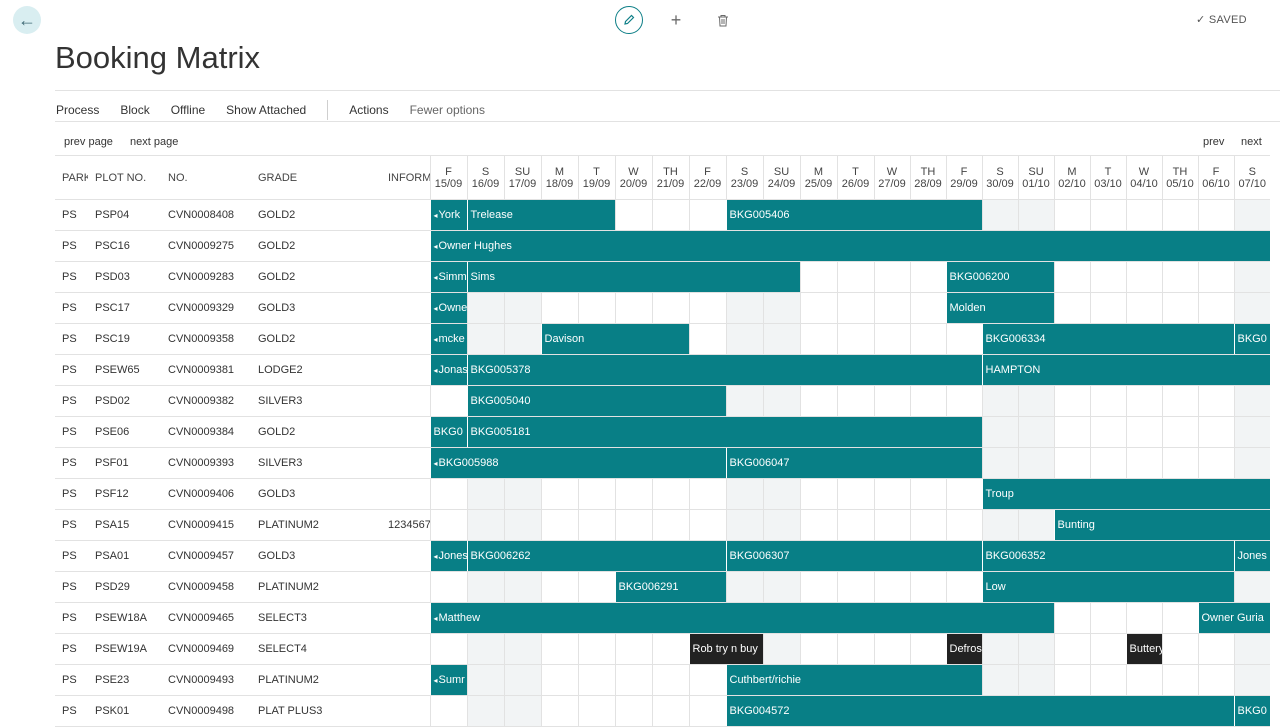 Image resolution: width=1280 pixels, height=727 pixels. Describe the element at coordinates (1143, 649) in the screenshot. I see `booking-block: Buttery` at that location.